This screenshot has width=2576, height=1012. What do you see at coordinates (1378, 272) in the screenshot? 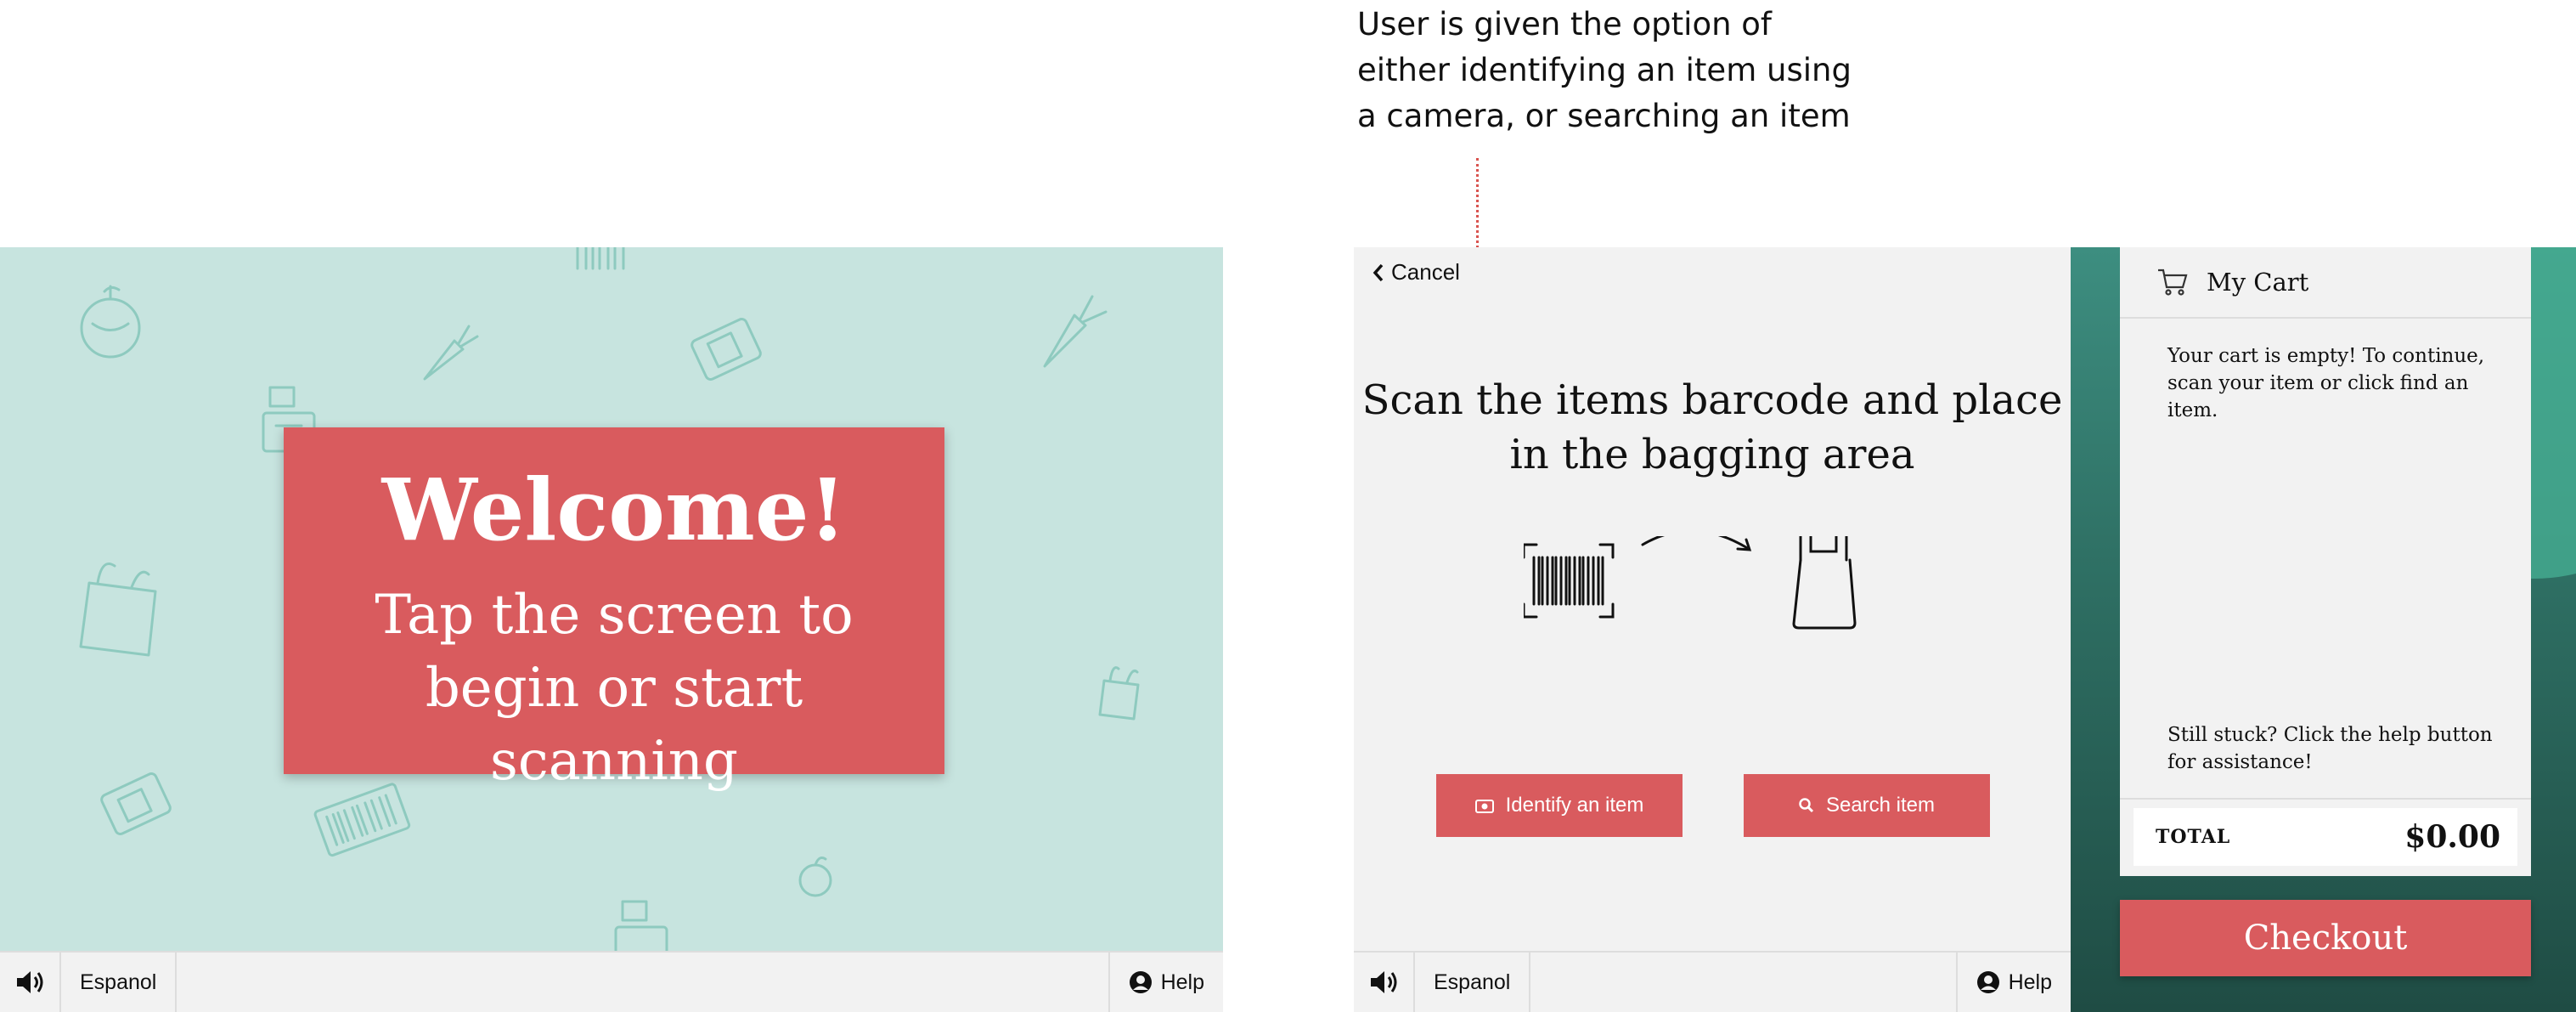
I see `chevron-left-icon` at bounding box center [1378, 272].